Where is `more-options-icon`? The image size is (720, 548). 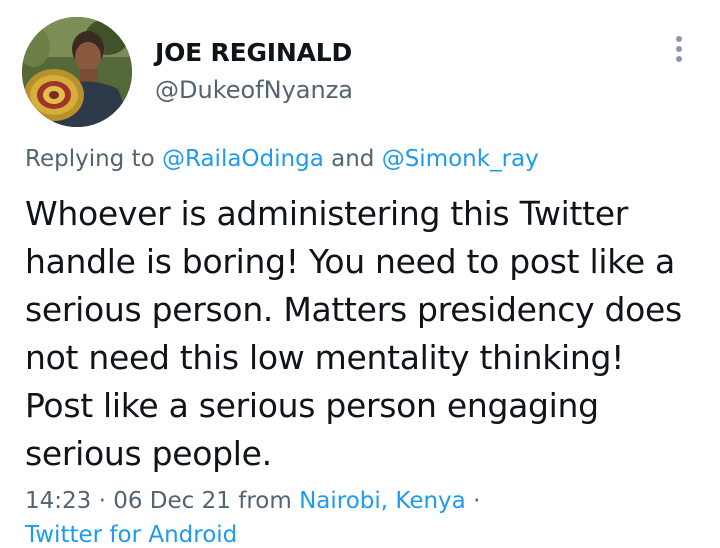
more-options-icon is located at coordinates (679, 49).